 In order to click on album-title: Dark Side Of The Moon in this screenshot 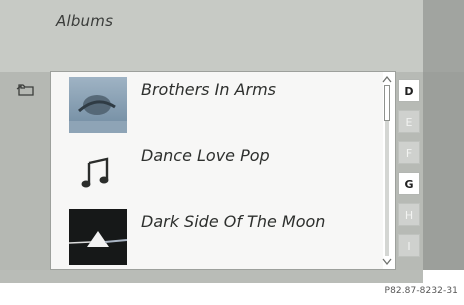, I will do `click(233, 221)`.